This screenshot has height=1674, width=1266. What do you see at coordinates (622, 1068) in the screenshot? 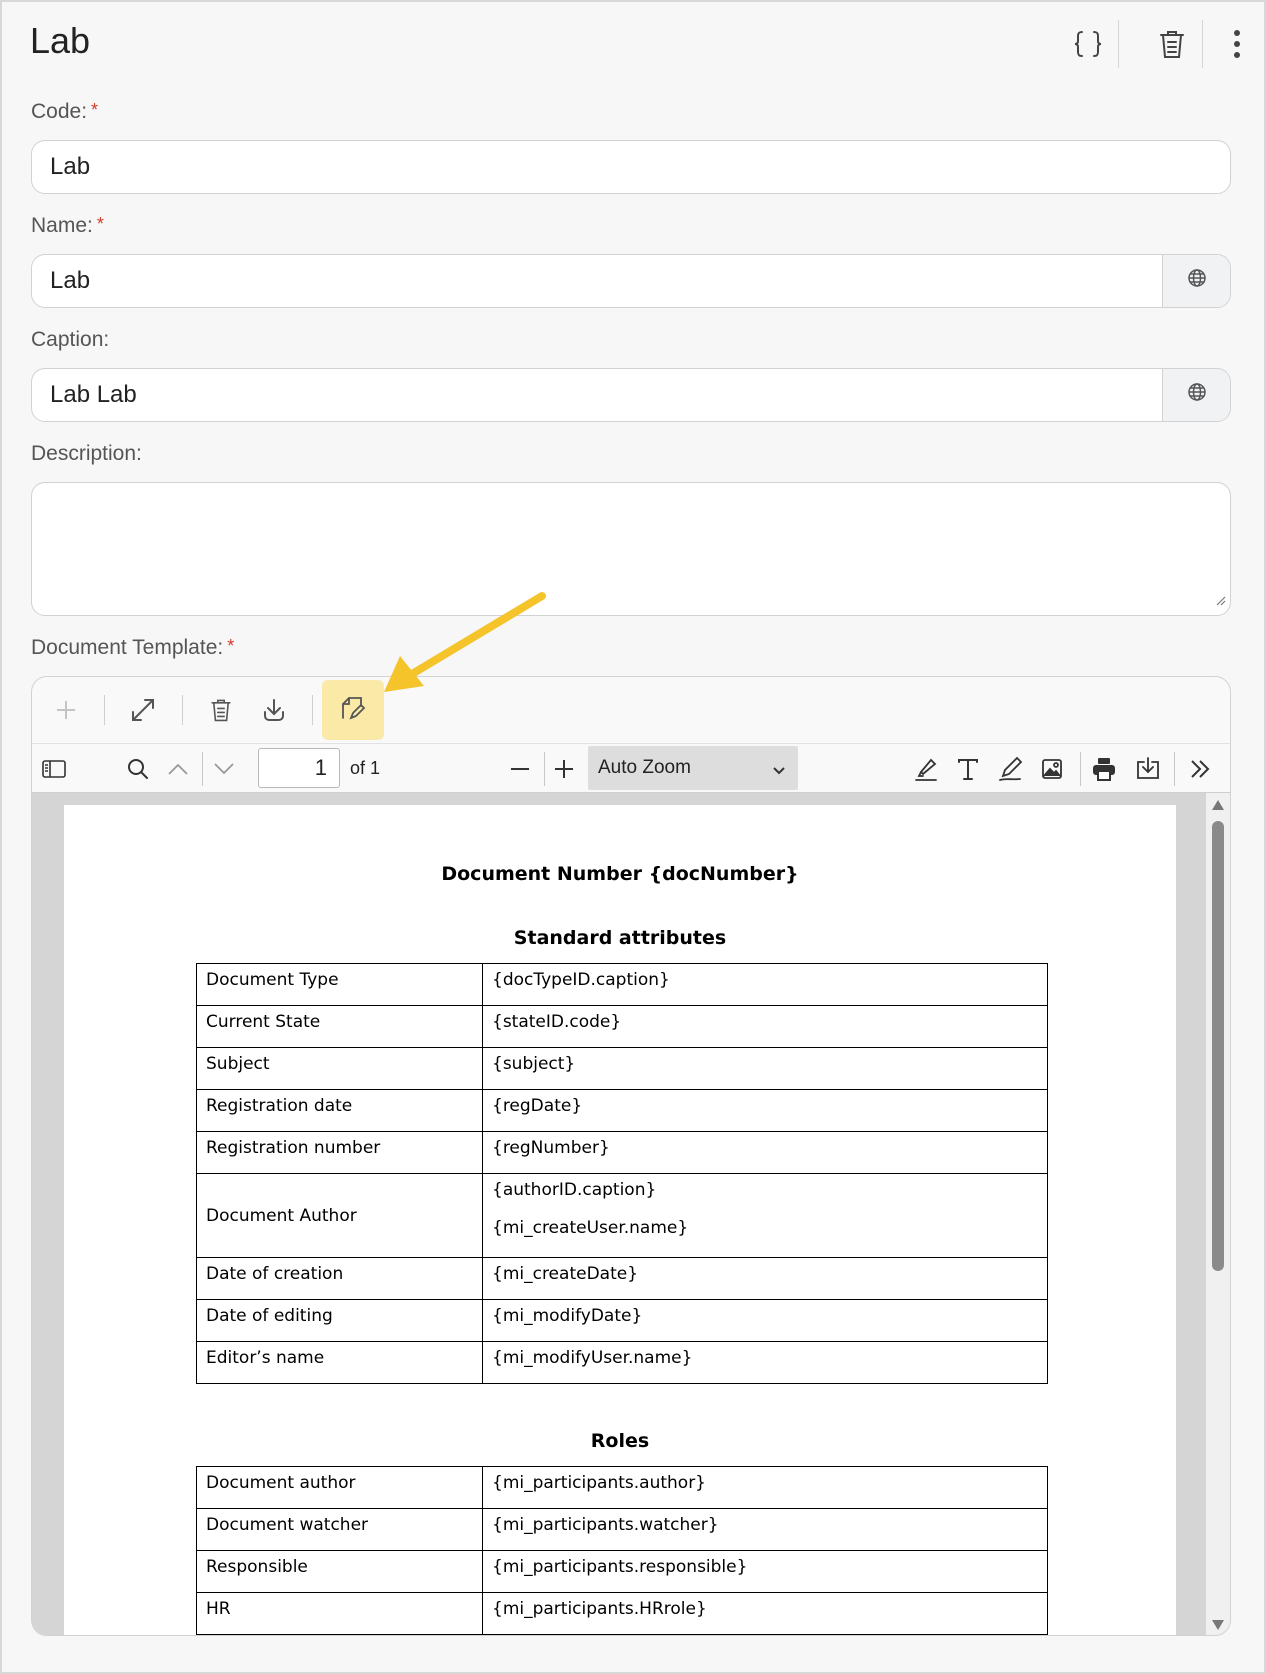
I see `table-row: Subject {subject}` at bounding box center [622, 1068].